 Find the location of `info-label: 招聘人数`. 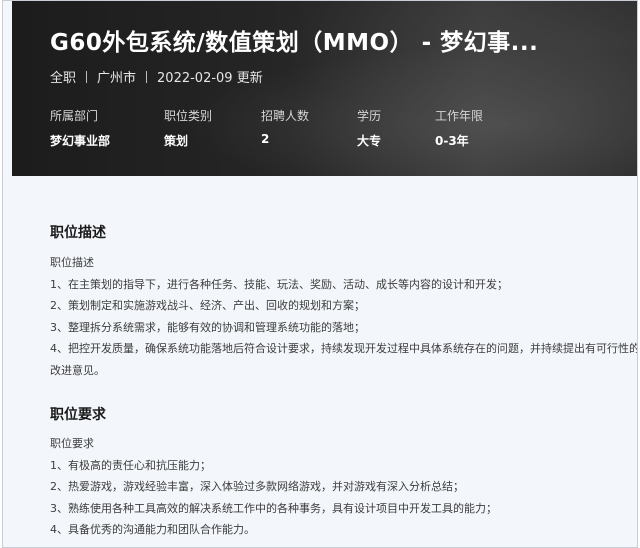

info-label: 招聘人数 is located at coordinates (285, 116).